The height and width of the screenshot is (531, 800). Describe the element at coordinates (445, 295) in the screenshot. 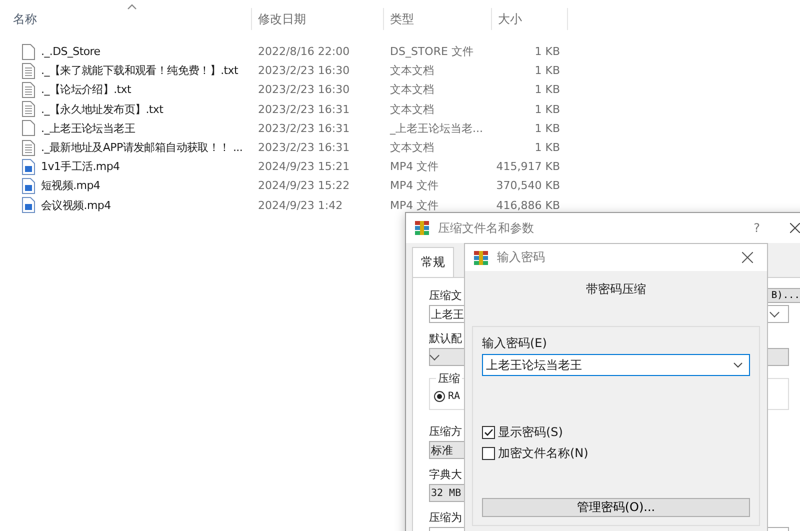

I see `field-label: 压缩文` at that location.